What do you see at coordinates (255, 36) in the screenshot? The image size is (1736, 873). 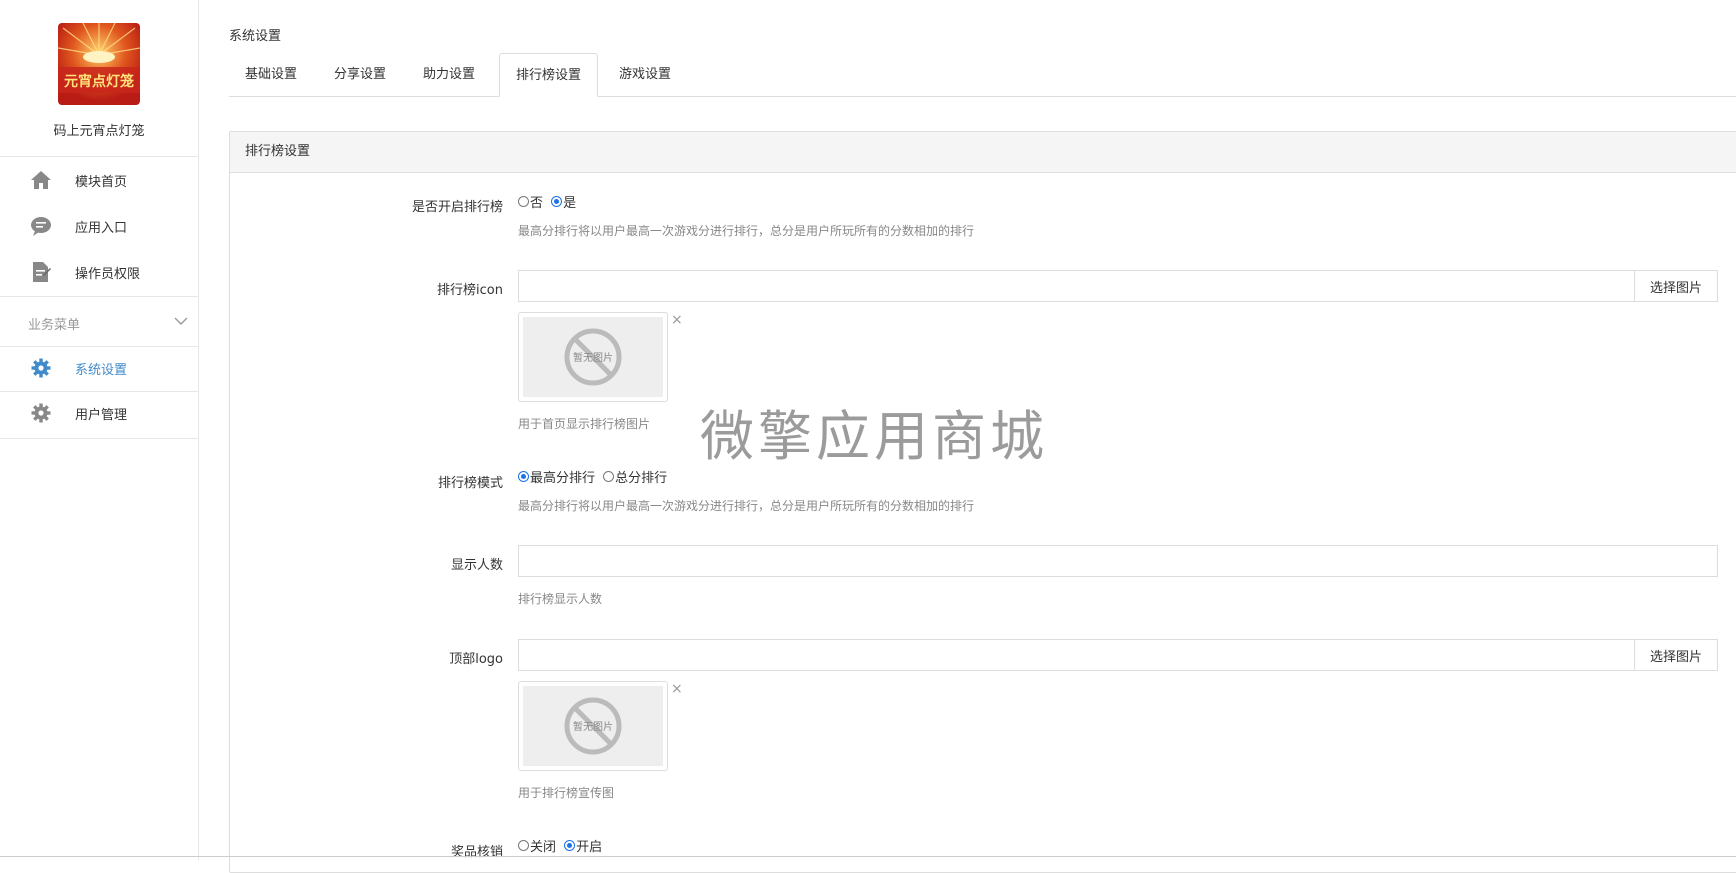 I see `breadcrumb: 系统设置` at bounding box center [255, 36].